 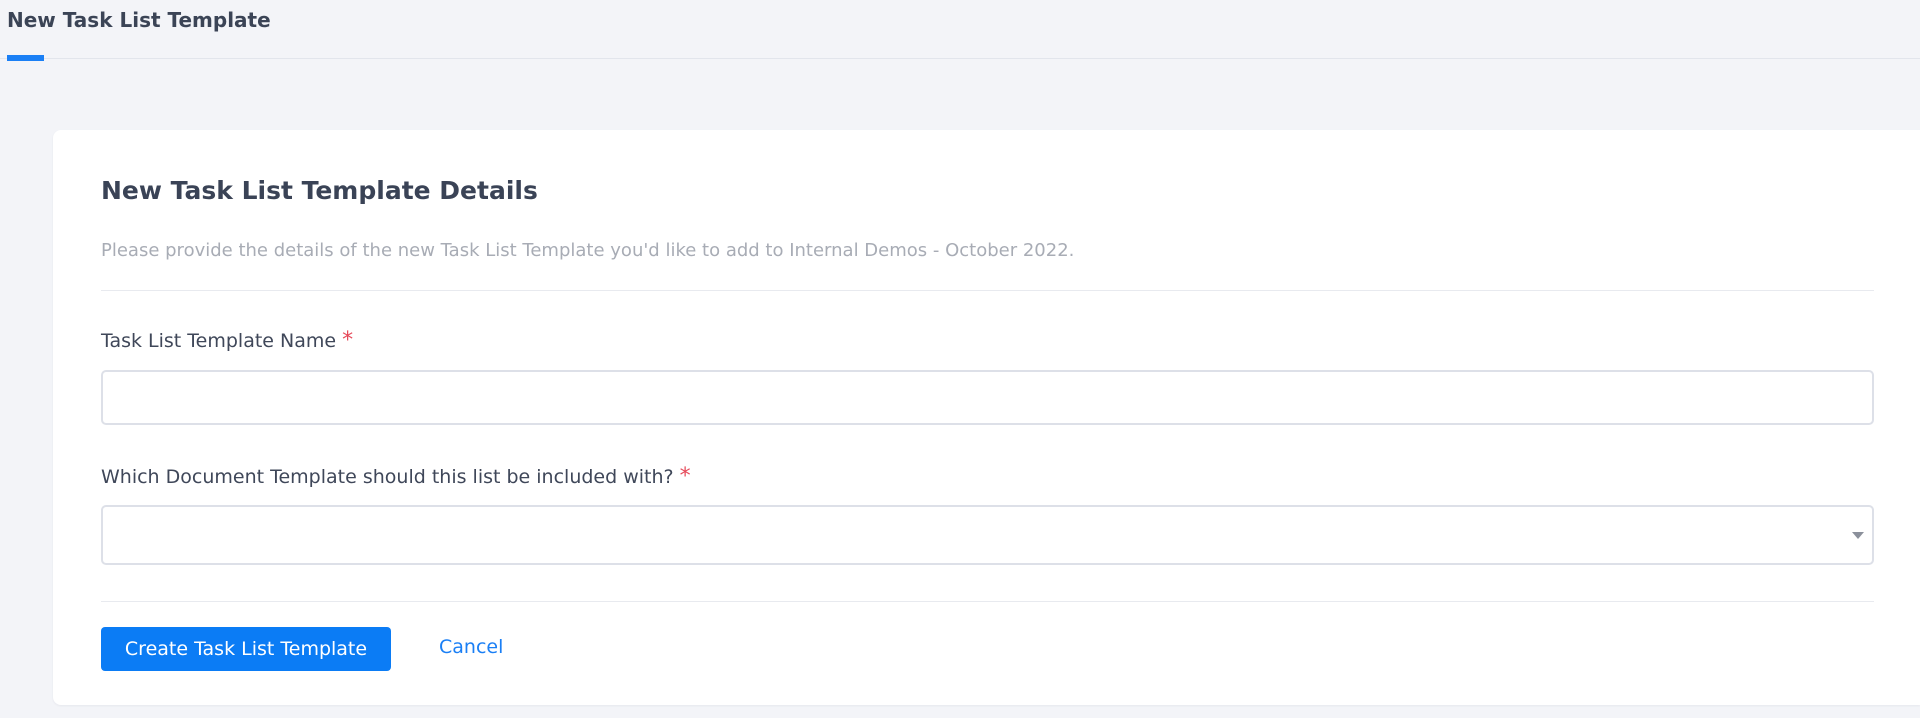 What do you see at coordinates (319, 190) in the screenshot?
I see `form-title: New Task List Template Details` at bounding box center [319, 190].